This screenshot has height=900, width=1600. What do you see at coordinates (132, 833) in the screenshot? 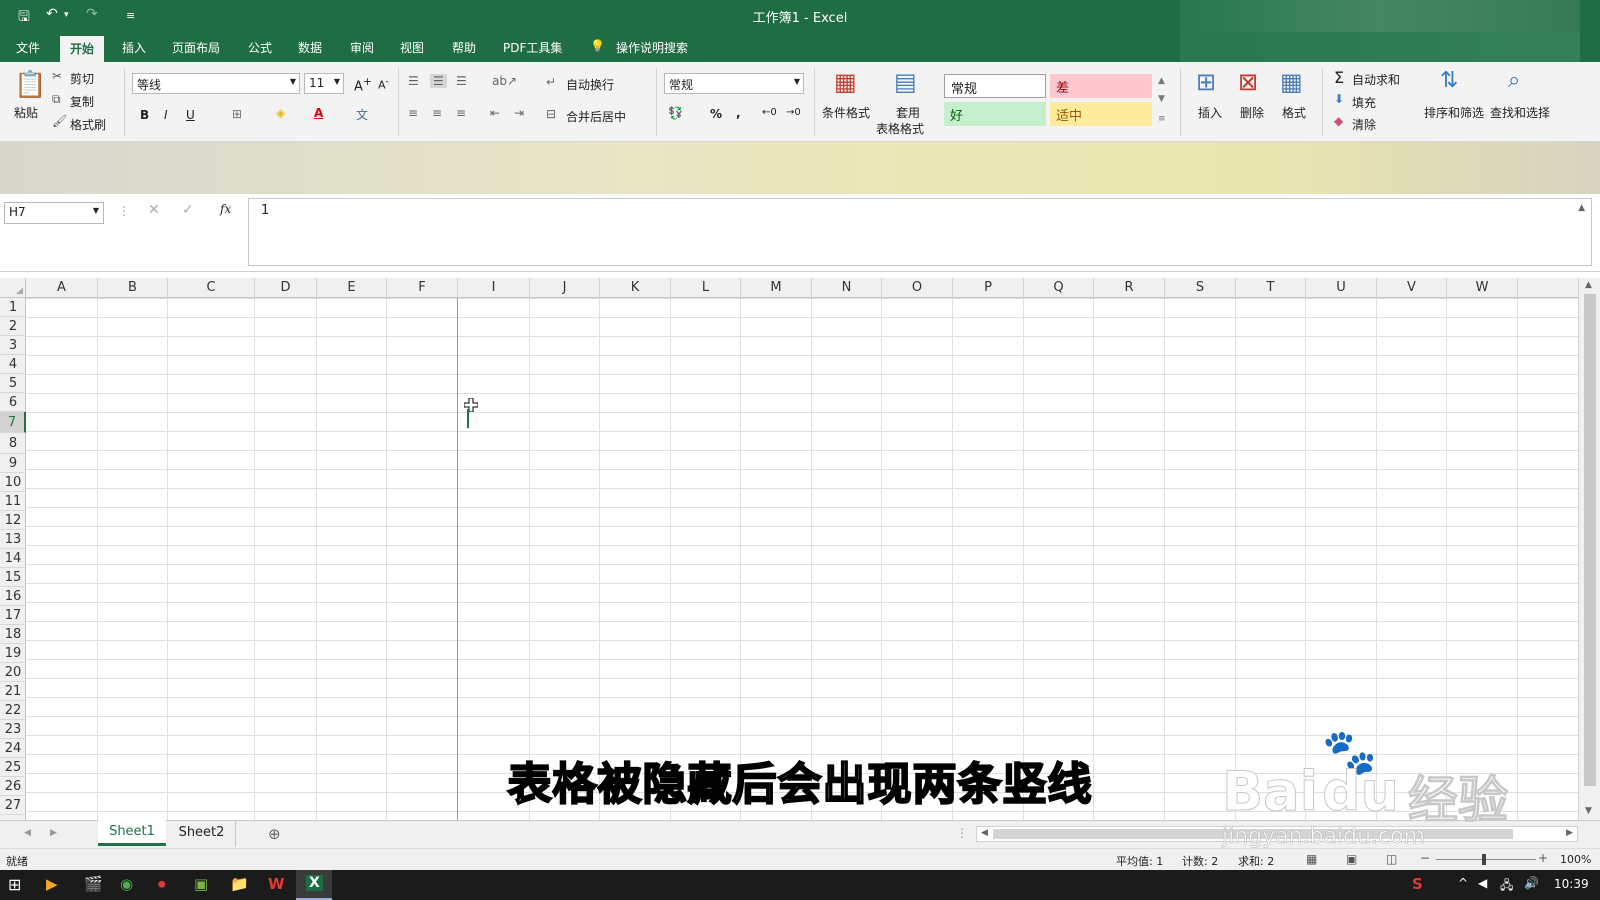
I see `tab-sheet1: Sheet1` at bounding box center [132, 833].